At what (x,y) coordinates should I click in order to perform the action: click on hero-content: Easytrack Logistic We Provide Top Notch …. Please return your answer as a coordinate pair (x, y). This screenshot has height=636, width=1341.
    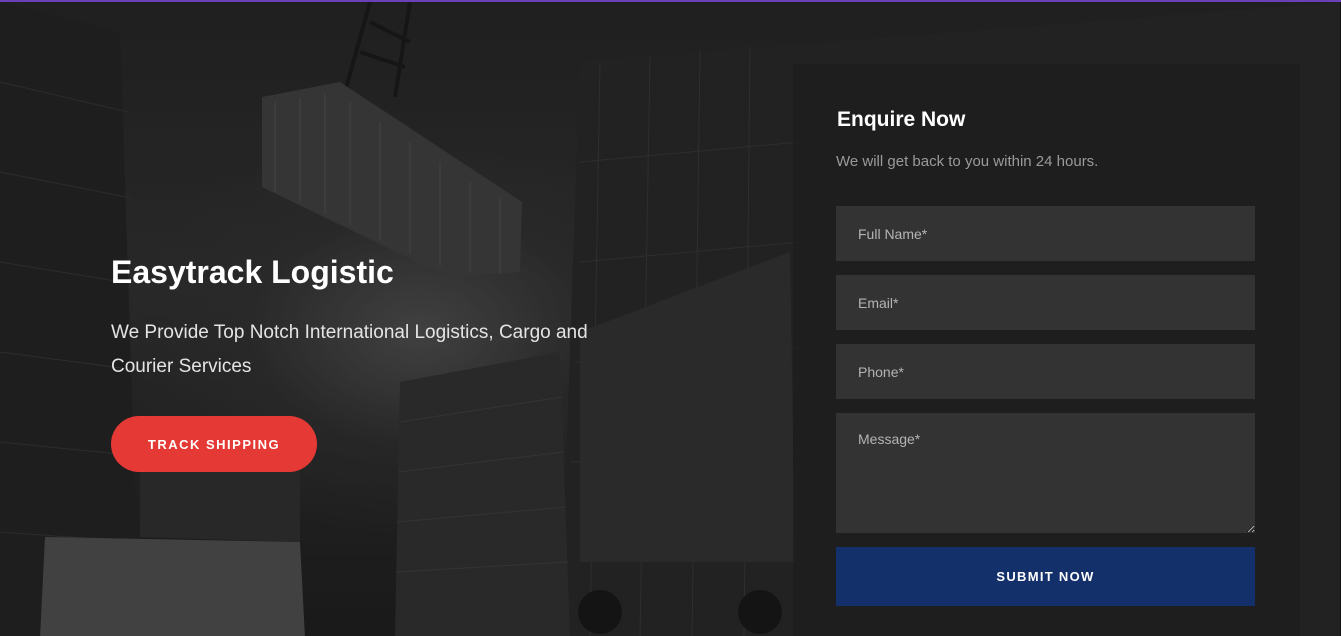
    Looking at the image, I should click on (381, 362).